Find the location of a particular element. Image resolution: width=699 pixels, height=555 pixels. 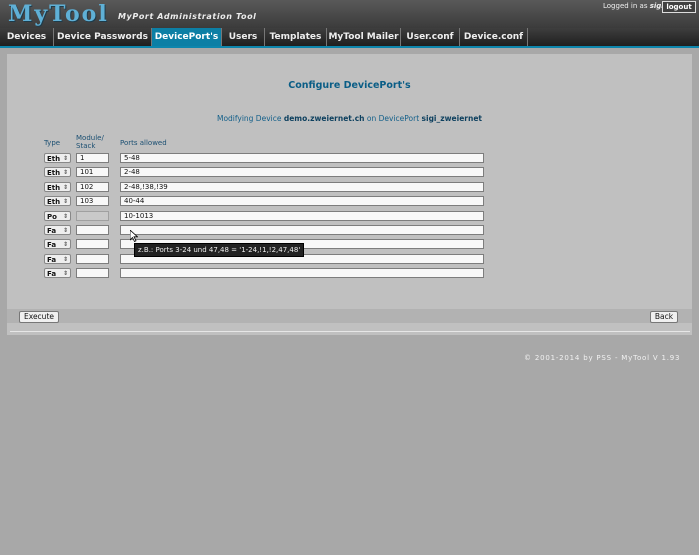

copyright-text: © 2001-2014 by PSS - MyTool V 1.93 is located at coordinates (602, 358).